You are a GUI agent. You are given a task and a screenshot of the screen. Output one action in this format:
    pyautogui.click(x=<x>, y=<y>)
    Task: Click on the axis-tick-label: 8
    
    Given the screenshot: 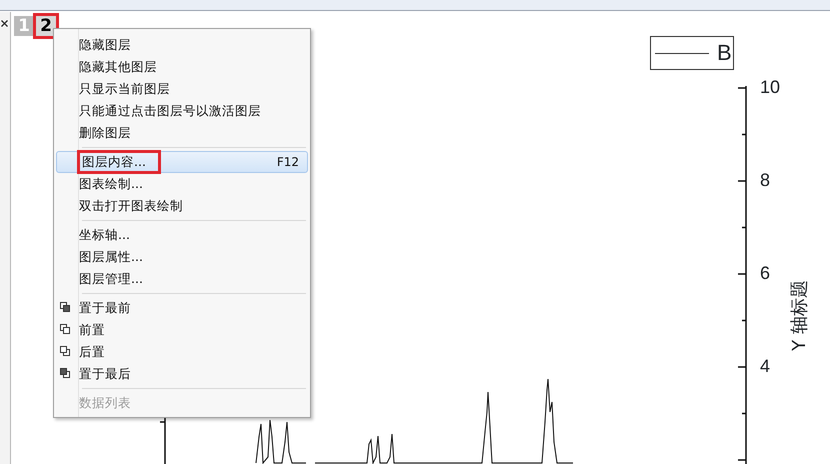 What is the action you would take?
    pyautogui.click(x=765, y=180)
    